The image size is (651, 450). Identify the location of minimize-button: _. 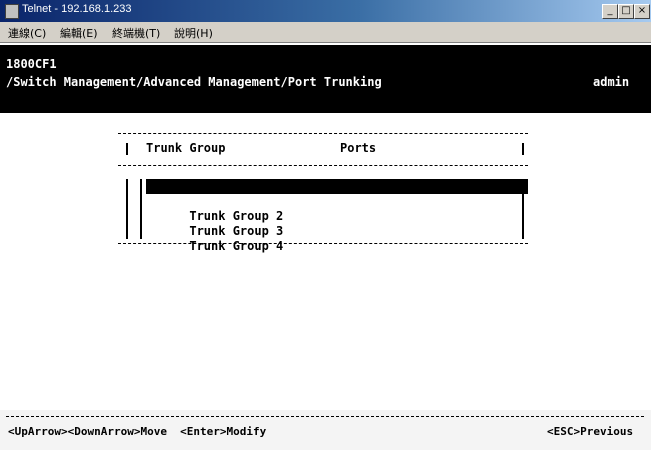
(610, 11).